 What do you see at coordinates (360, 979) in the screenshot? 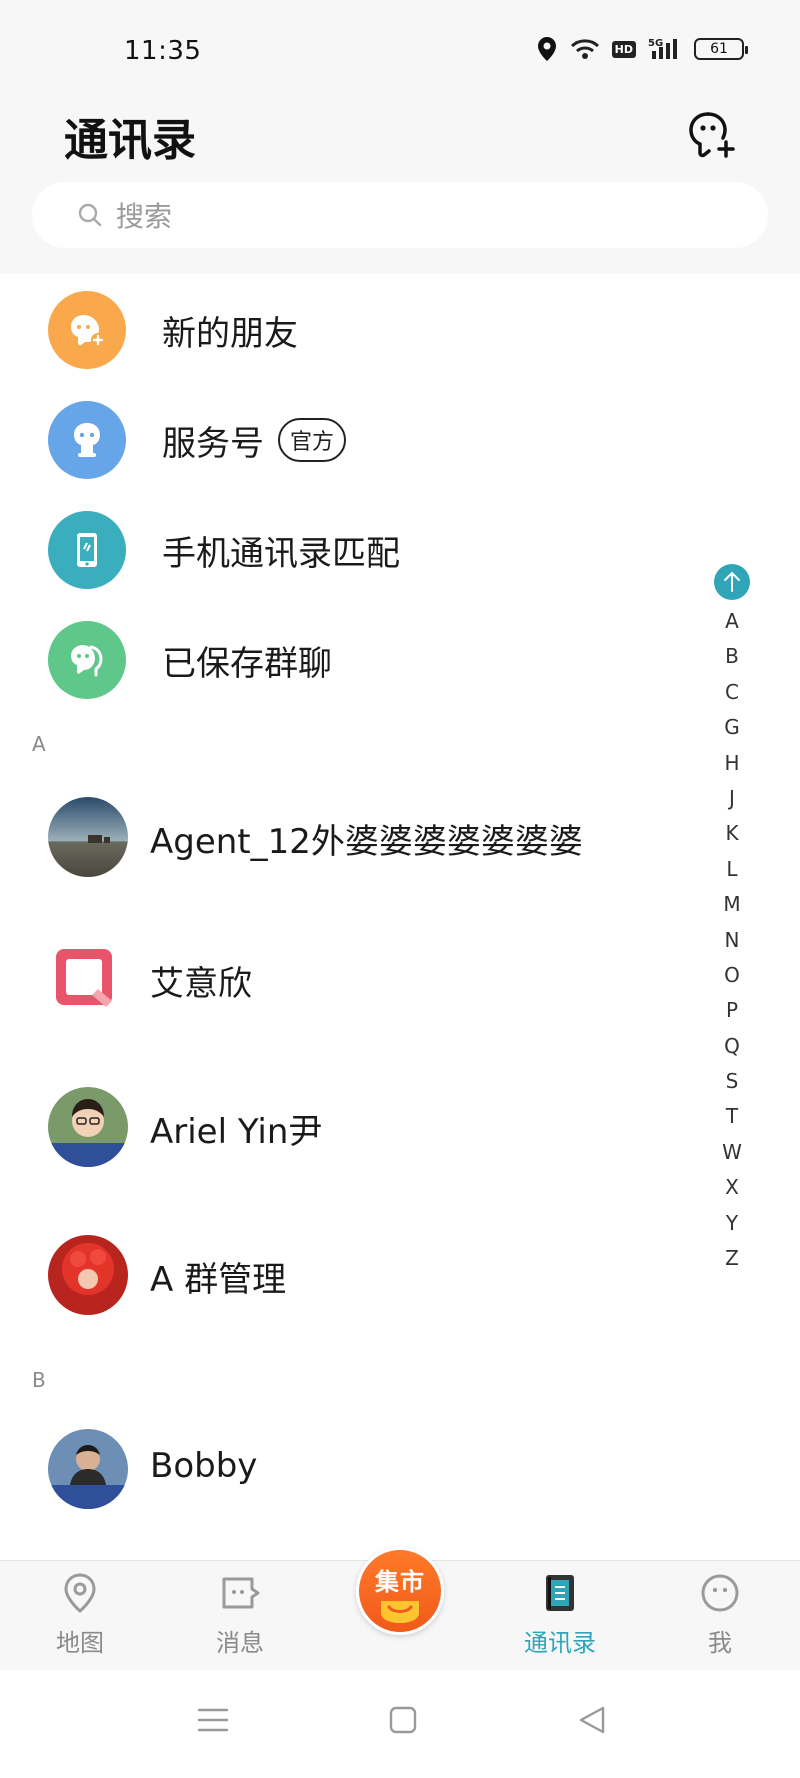
I see `contact-row: 艾意欣` at bounding box center [360, 979].